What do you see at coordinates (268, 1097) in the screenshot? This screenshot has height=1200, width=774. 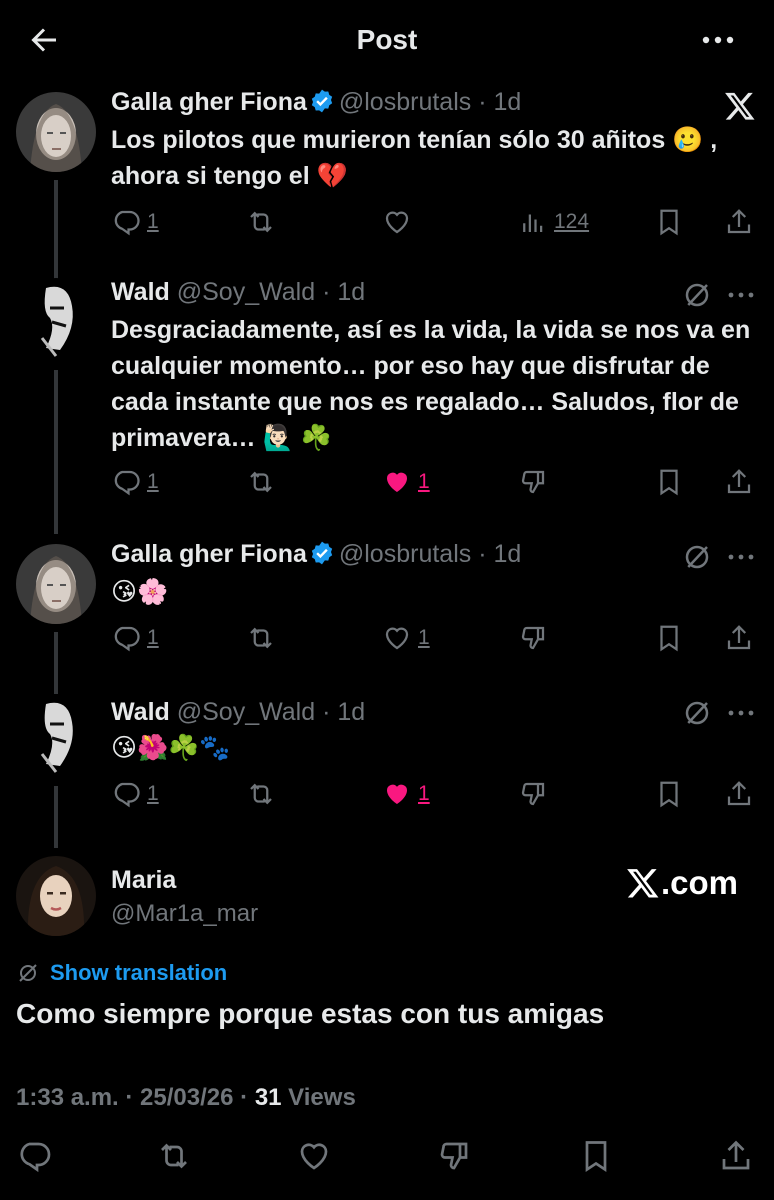 I see `views-count: 31` at bounding box center [268, 1097].